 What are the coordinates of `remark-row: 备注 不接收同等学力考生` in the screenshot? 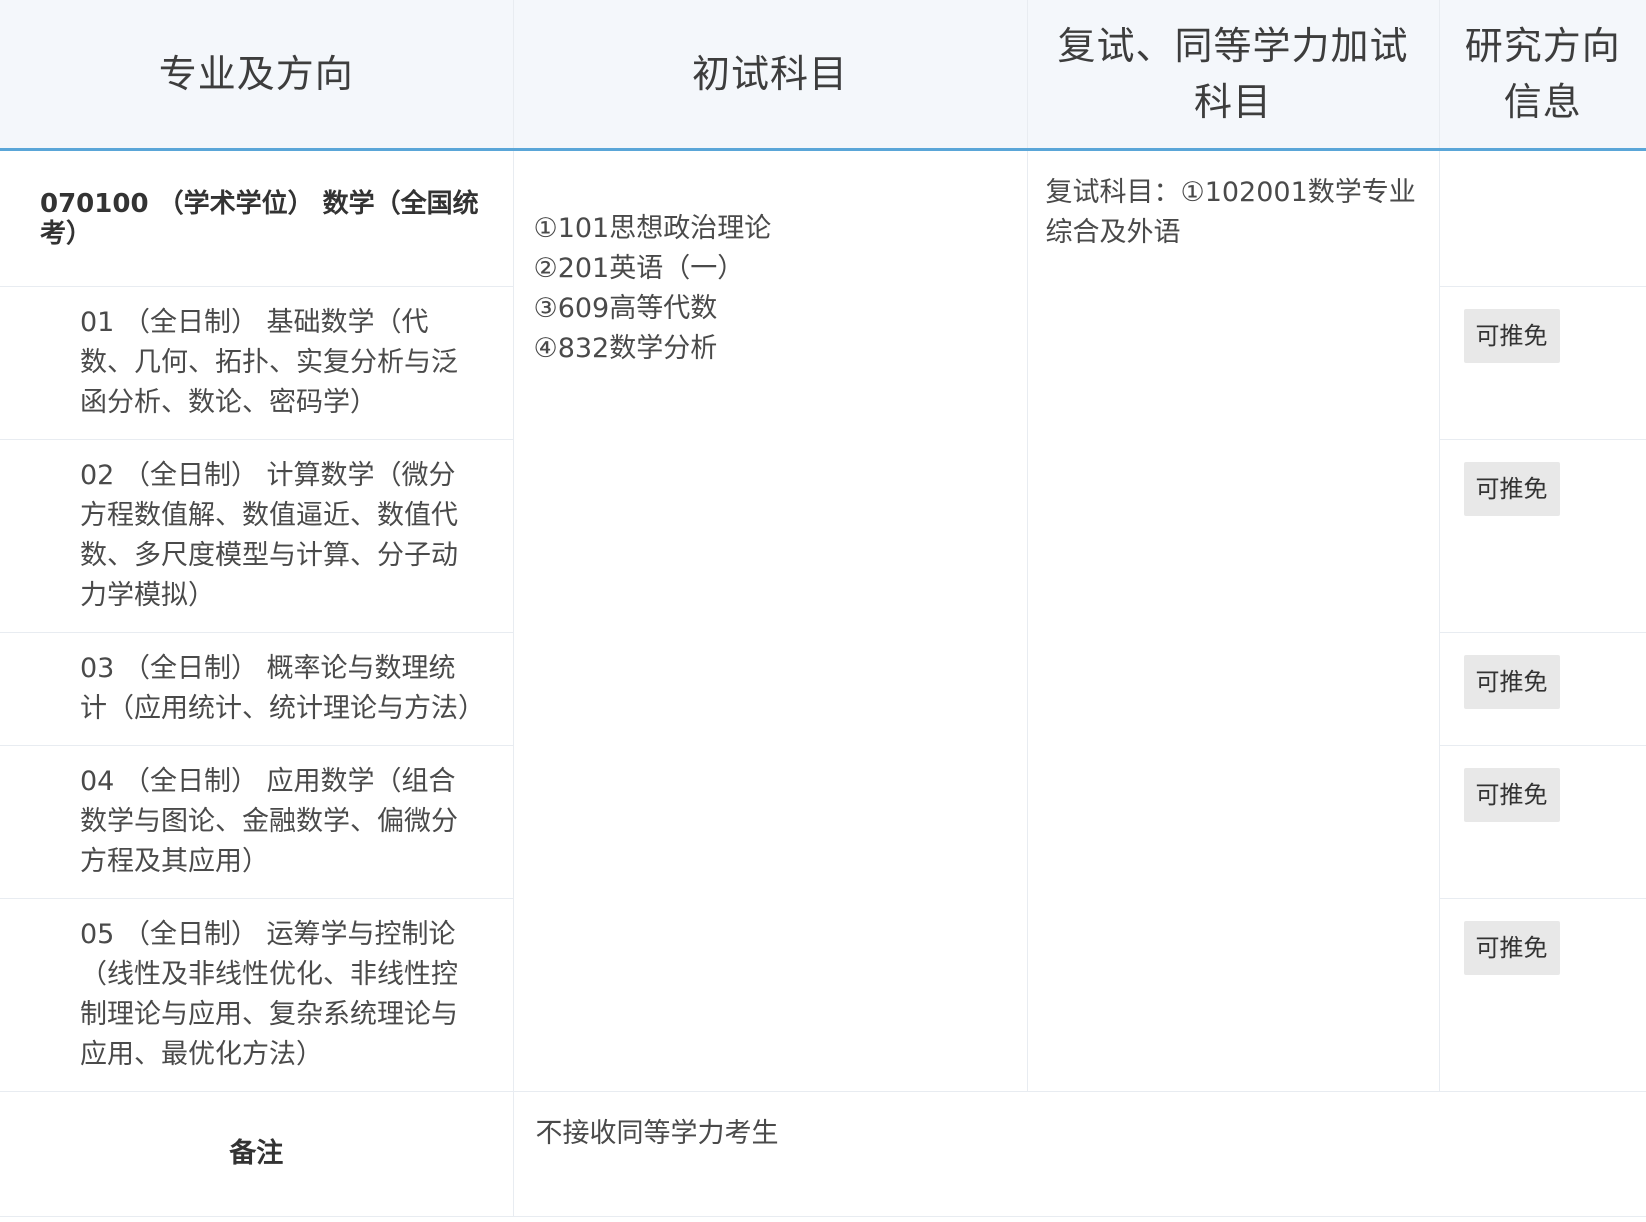 It's located at (823, 1154).